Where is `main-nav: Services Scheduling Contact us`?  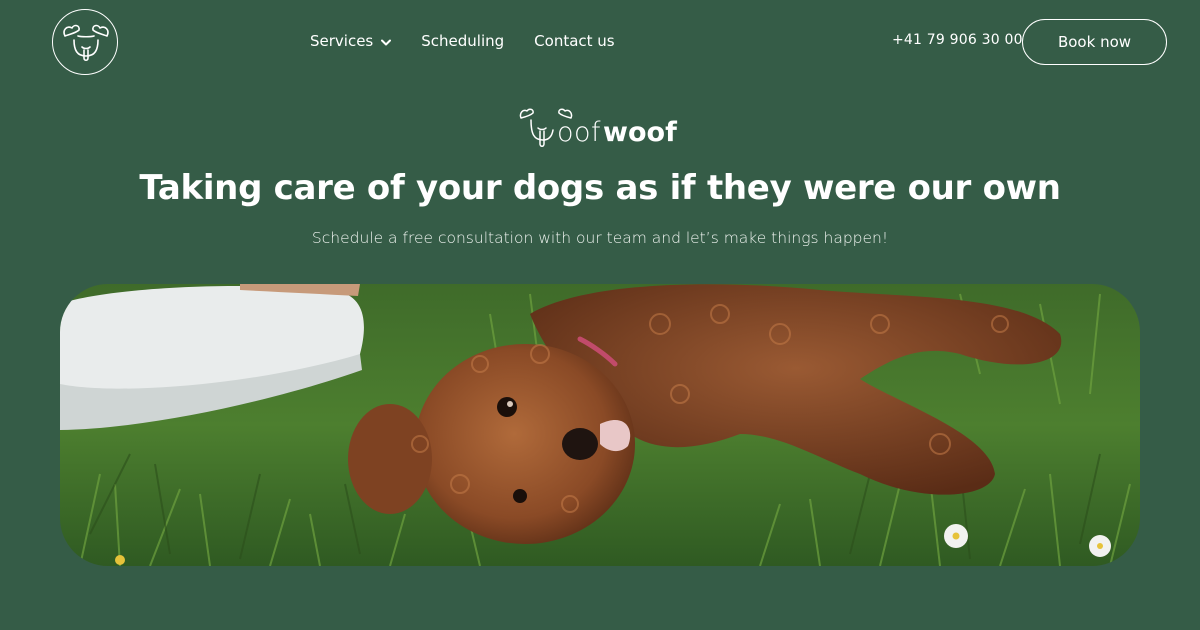
main-nav: Services Scheduling Contact us is located at coordinates (462, 40).